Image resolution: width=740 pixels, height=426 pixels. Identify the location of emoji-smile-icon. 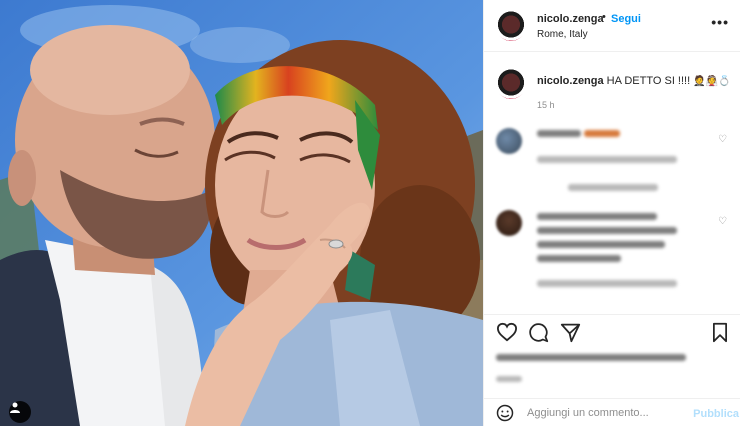
(505, 413).